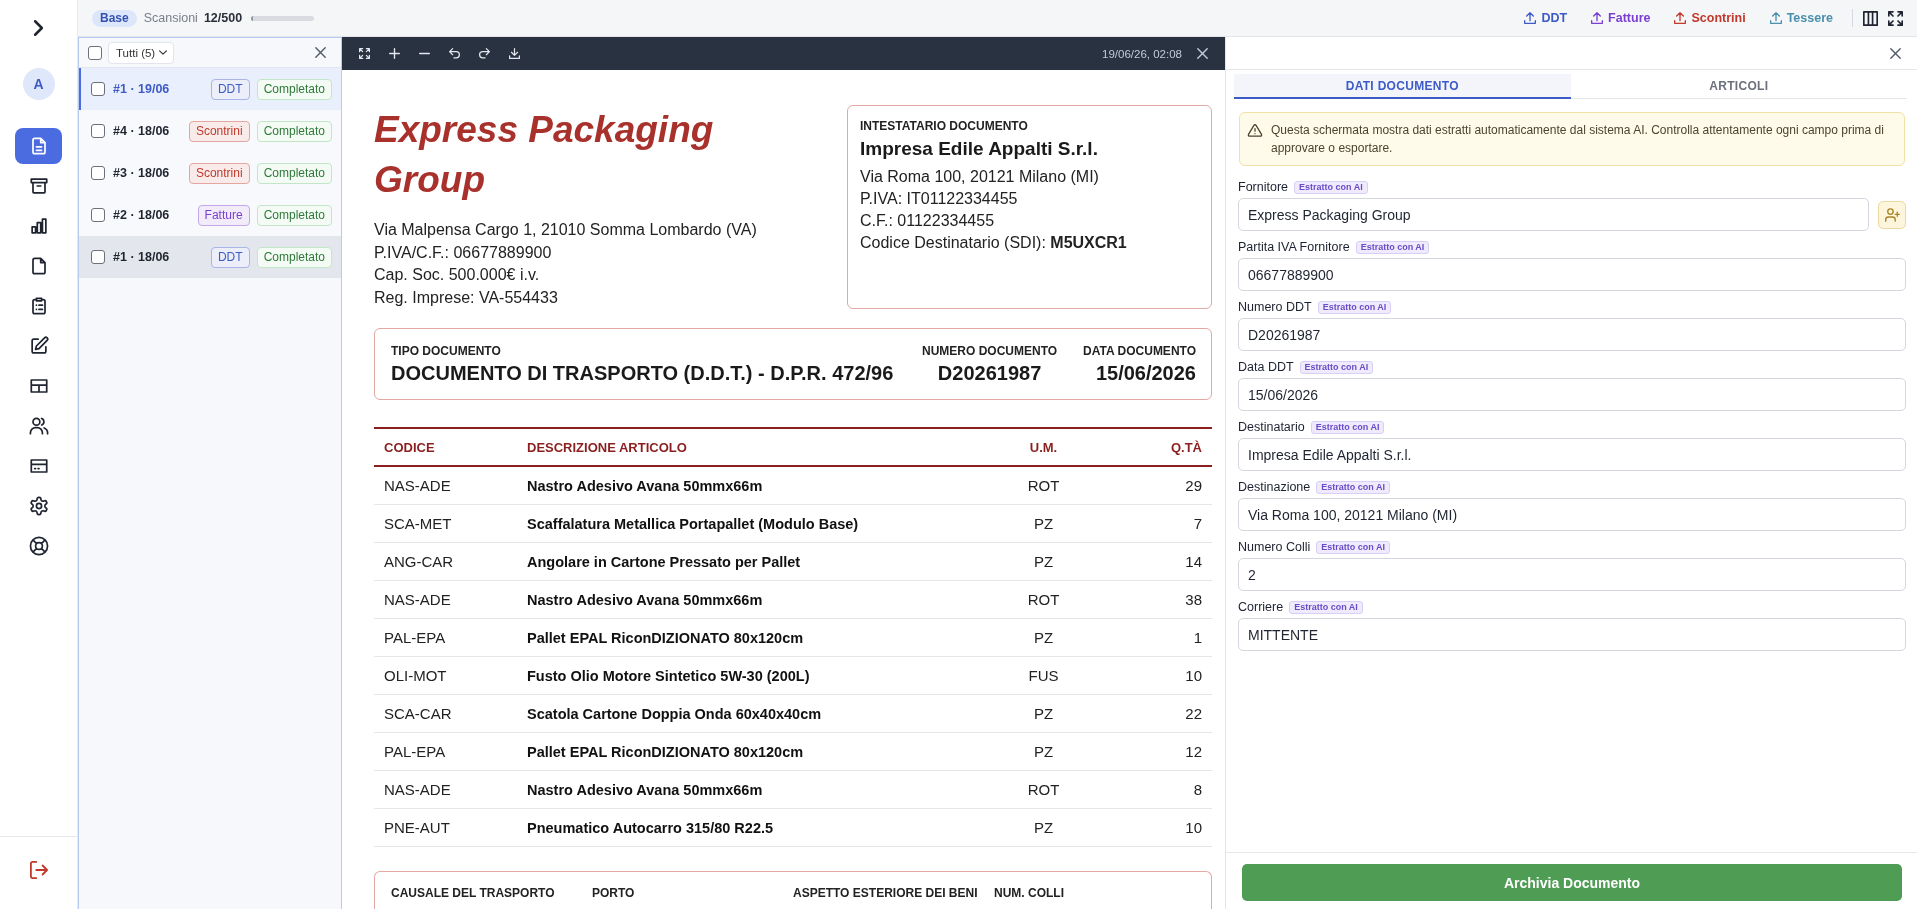 This screenshot has width=1917, height=909. I want to click on close-button, so click(320, 52).